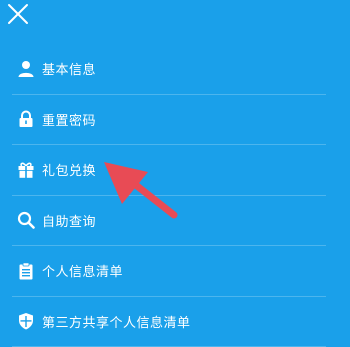  I want to click on menu-item-label: 礼包兑换, so click(69, 172).